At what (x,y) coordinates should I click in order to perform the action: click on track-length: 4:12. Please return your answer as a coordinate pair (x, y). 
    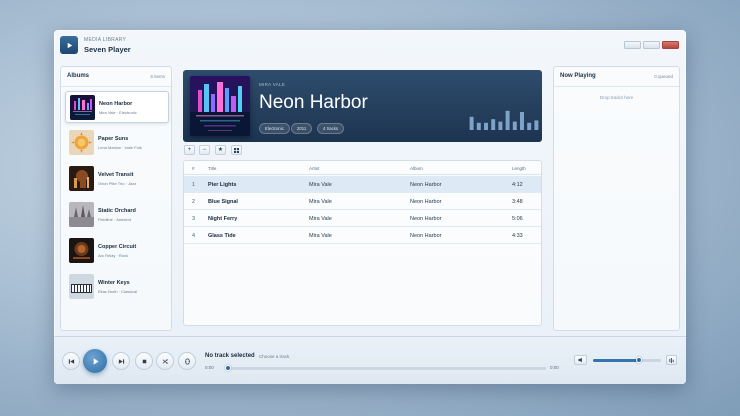
    Looking at the image, I should click on (517, 185).